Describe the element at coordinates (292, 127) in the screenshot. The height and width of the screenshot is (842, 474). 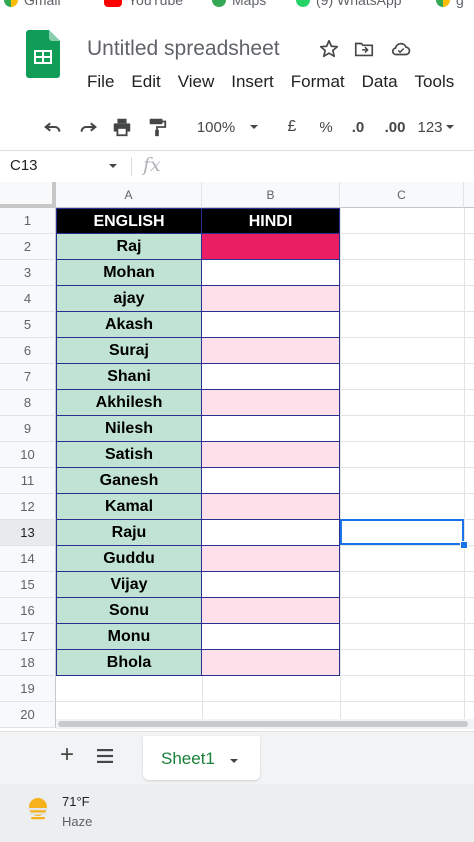
I see `currency-format-button: £` at that location.